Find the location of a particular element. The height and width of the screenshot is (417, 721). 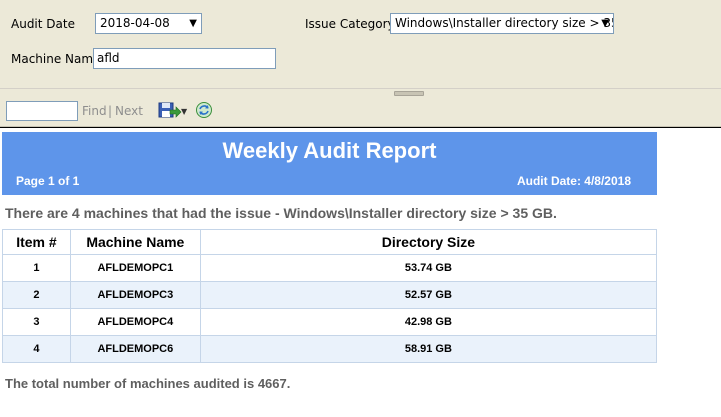

table-row: 3 AFLDEMOPC4 42.98 GB is located at coordinates (330, 322).